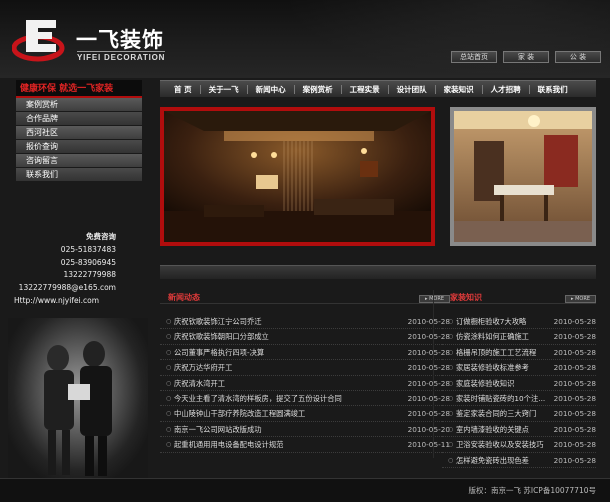 This screenshot has height=502, width=610. What do you see at coordinates (519, 414) in the screenshot?
I see `list-item: ○ 鉴定家装合同的三大窍门 2010-05-28` at bounding box center [519, 414].